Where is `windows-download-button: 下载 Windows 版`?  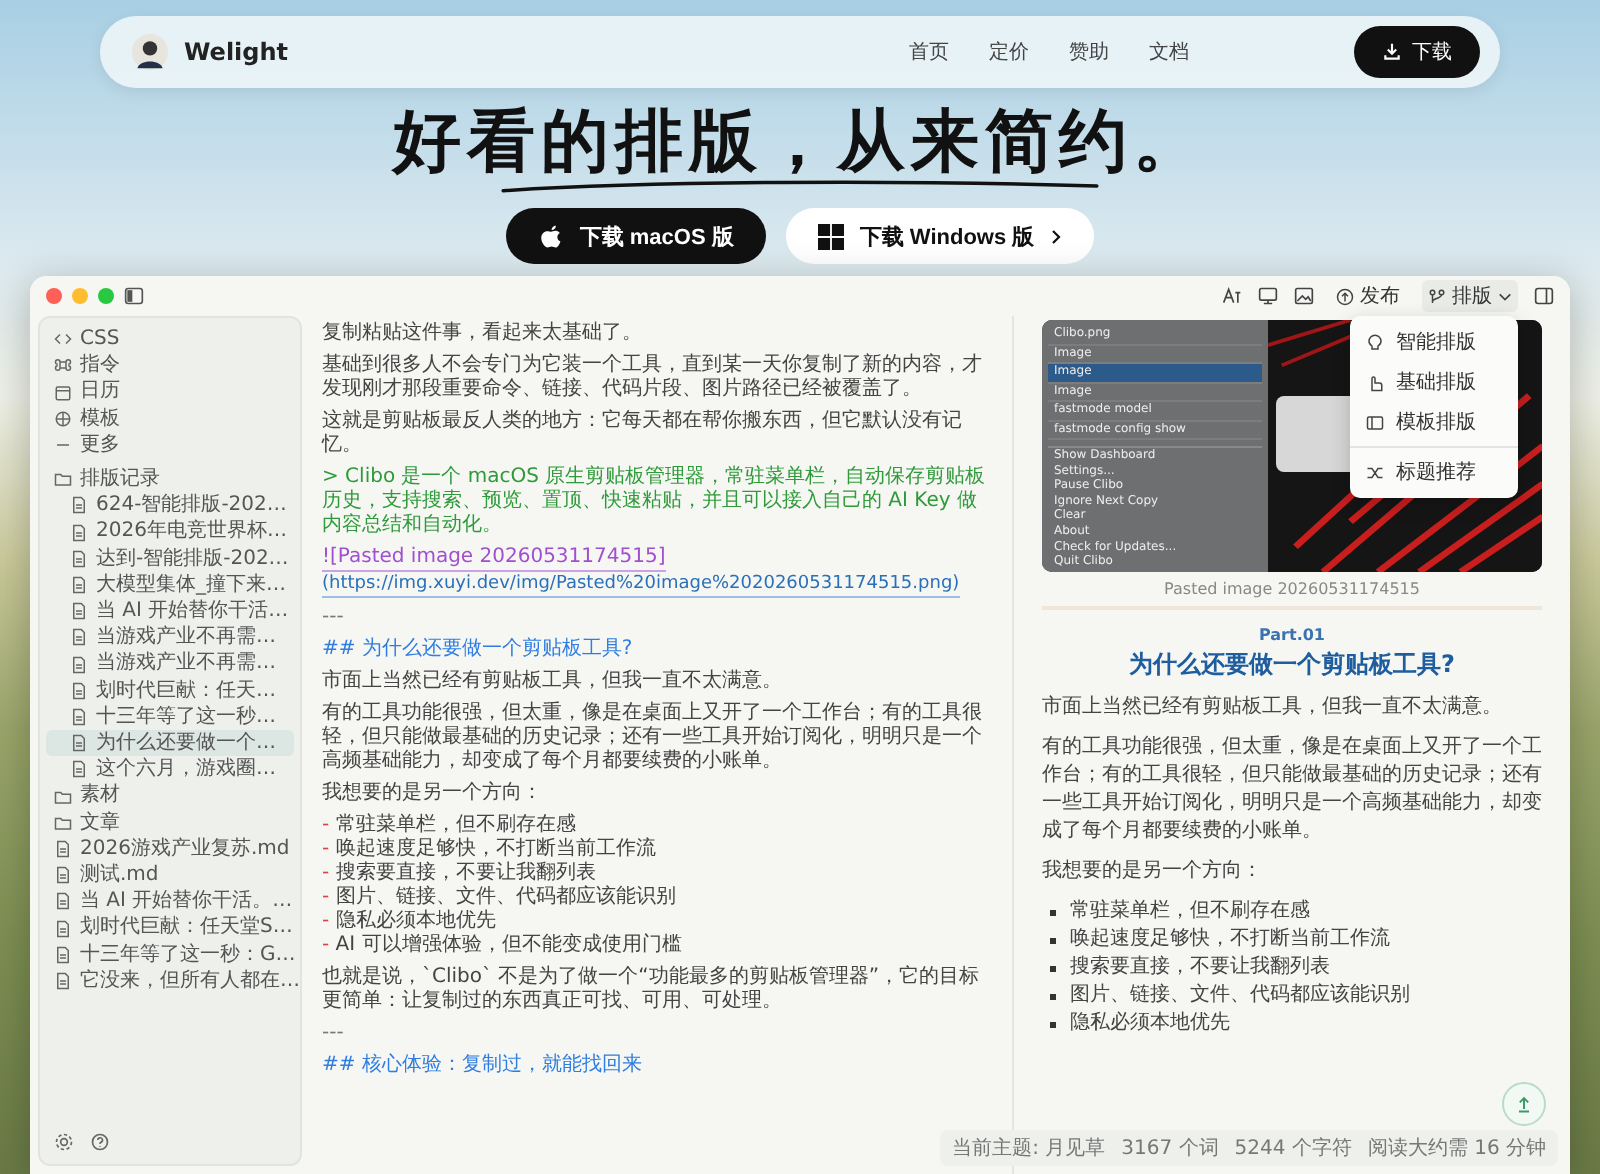 windows-download-button: 下载 Windows 版 is located at coordinates (940, 236).